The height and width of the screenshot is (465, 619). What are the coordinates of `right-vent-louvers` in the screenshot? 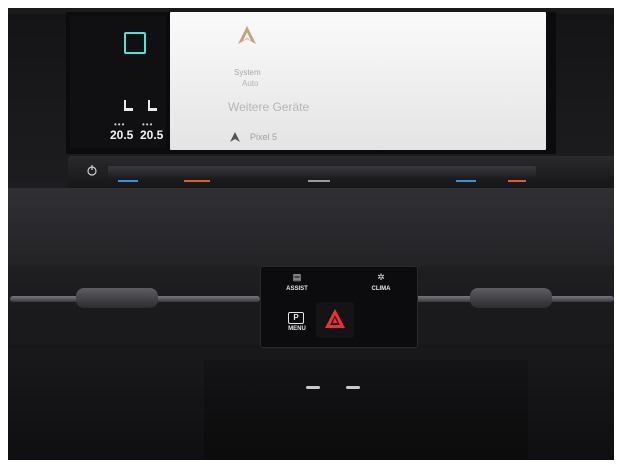 It's located at (515, 326).